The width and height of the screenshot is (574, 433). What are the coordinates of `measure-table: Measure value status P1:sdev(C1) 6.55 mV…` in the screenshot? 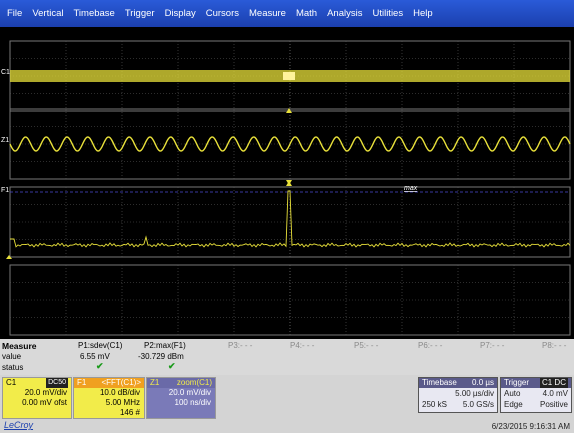 It's located at (287, 357).